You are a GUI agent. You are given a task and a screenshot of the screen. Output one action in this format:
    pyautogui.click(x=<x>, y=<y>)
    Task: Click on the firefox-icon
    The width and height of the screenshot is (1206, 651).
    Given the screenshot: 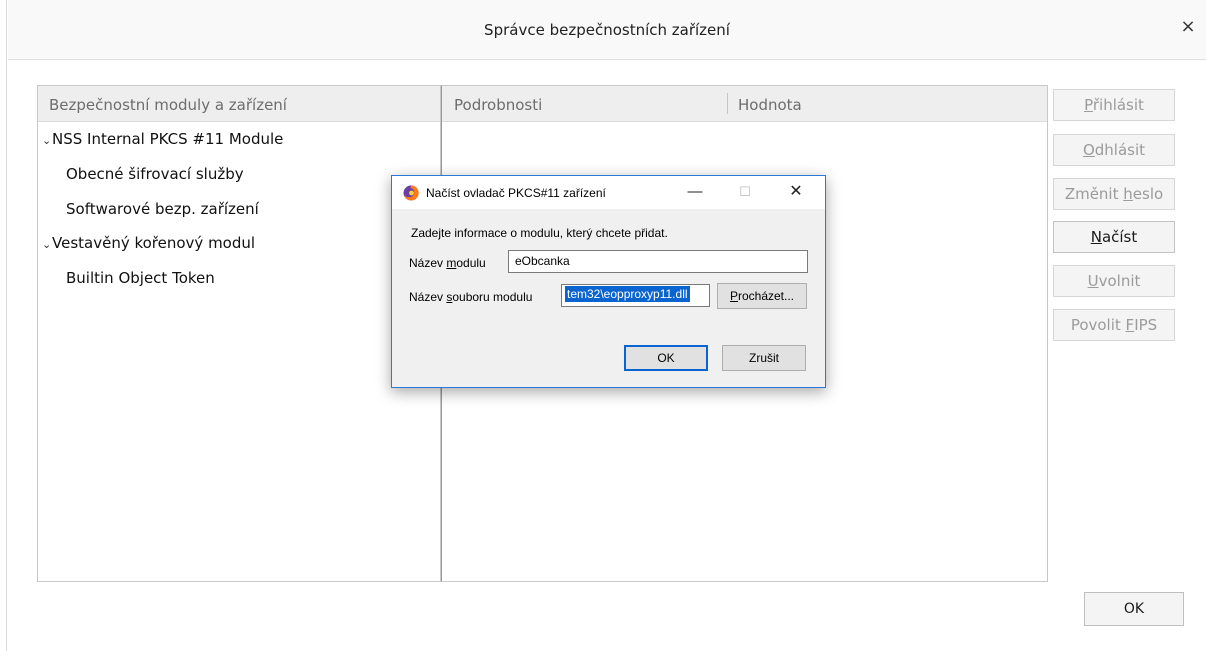 What is the action you would take?
    pyautogui.click(x=411, y=193)
    